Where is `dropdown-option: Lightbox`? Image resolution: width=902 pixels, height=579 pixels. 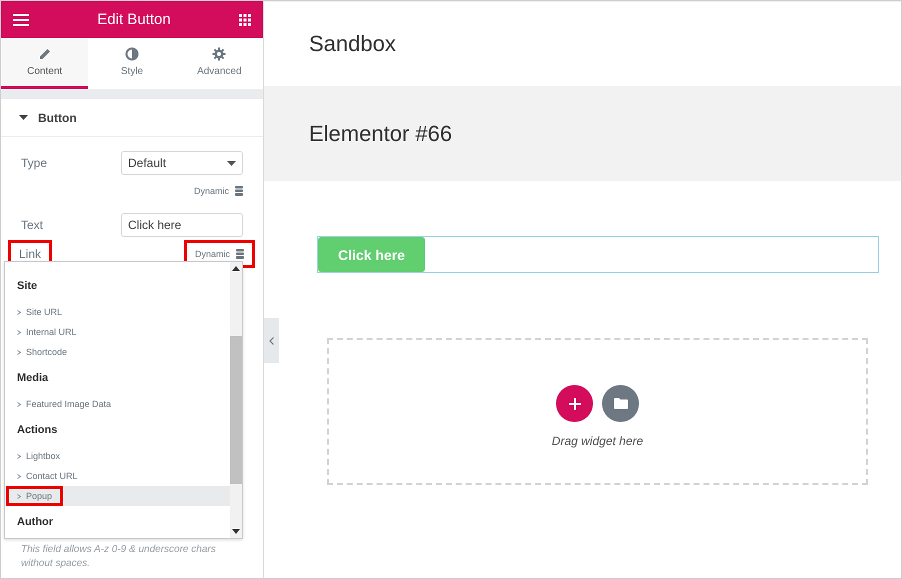
dropdown-option: Lightbox is located at coordinates (38, 456).